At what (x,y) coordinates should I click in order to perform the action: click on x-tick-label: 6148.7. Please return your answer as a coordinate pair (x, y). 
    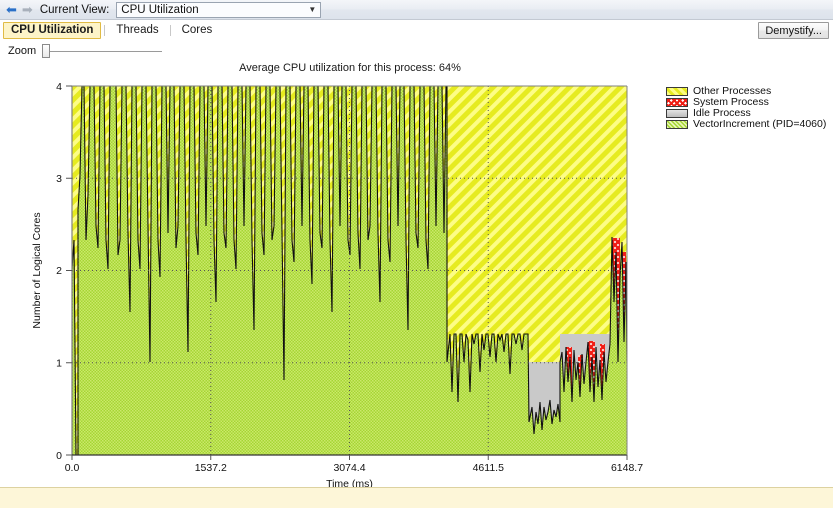
    Looking at the image, I should click on (627, 468).